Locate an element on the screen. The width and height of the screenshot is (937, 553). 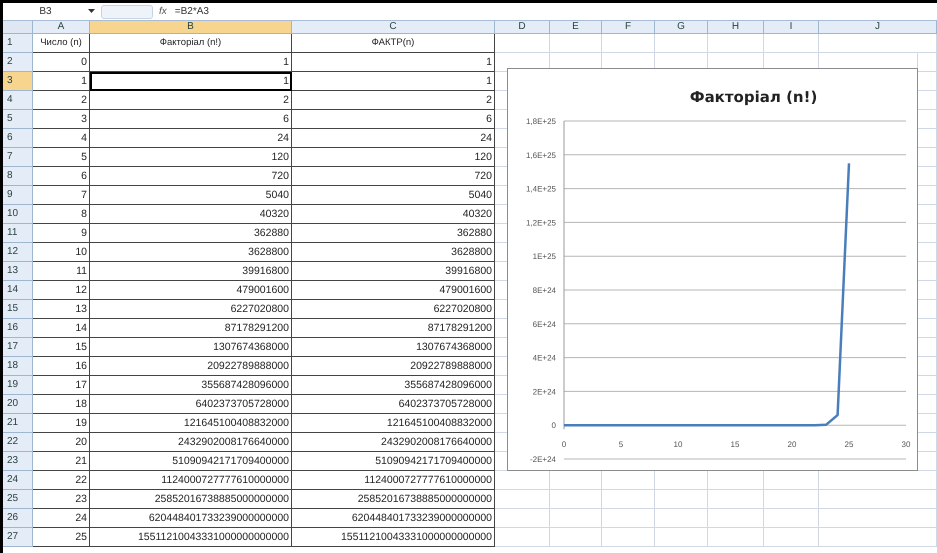
table-cell: 15511210043331000000000000 is located at coordinates (393, 537).